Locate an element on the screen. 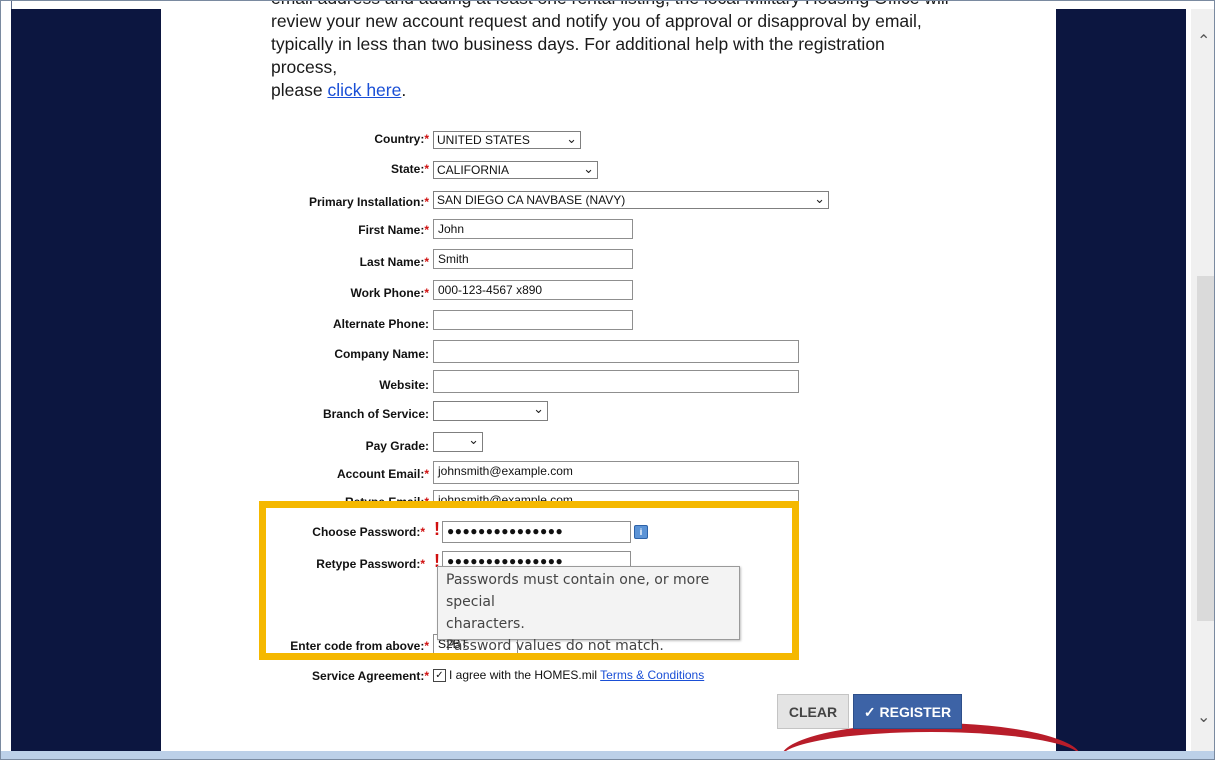 This screenshot has width=1215, height=760. account-email-input: johnsmith@example.com is located at coordinates (616, 472).